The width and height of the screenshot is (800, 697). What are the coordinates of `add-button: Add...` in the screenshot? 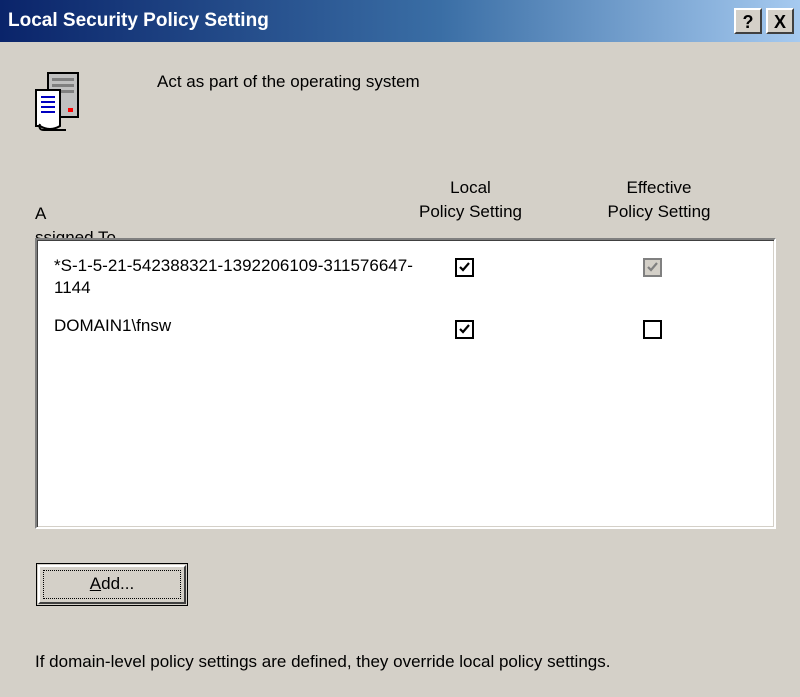 It's located at (112, 584).